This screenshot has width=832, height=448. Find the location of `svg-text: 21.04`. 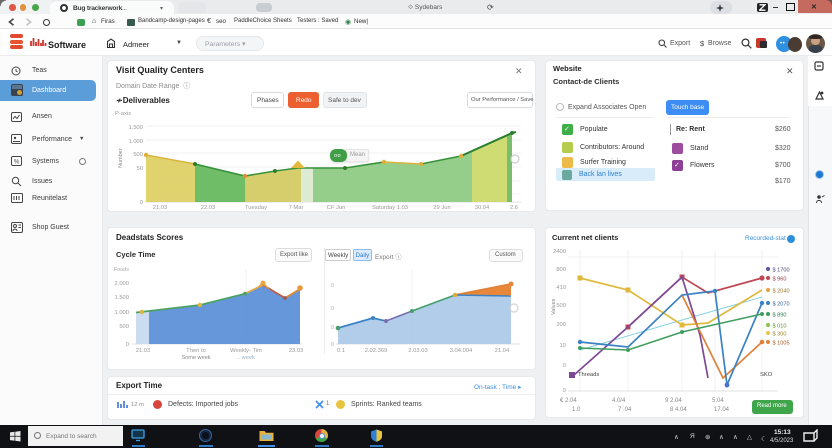

svg-text: 21.04 is located at coordinates (502, 351).